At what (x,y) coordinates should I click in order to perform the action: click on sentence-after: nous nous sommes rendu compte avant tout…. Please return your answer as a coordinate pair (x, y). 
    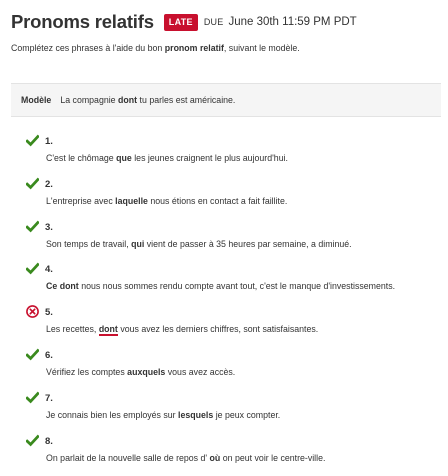
    Looking at the image, I should click on (237, 286).